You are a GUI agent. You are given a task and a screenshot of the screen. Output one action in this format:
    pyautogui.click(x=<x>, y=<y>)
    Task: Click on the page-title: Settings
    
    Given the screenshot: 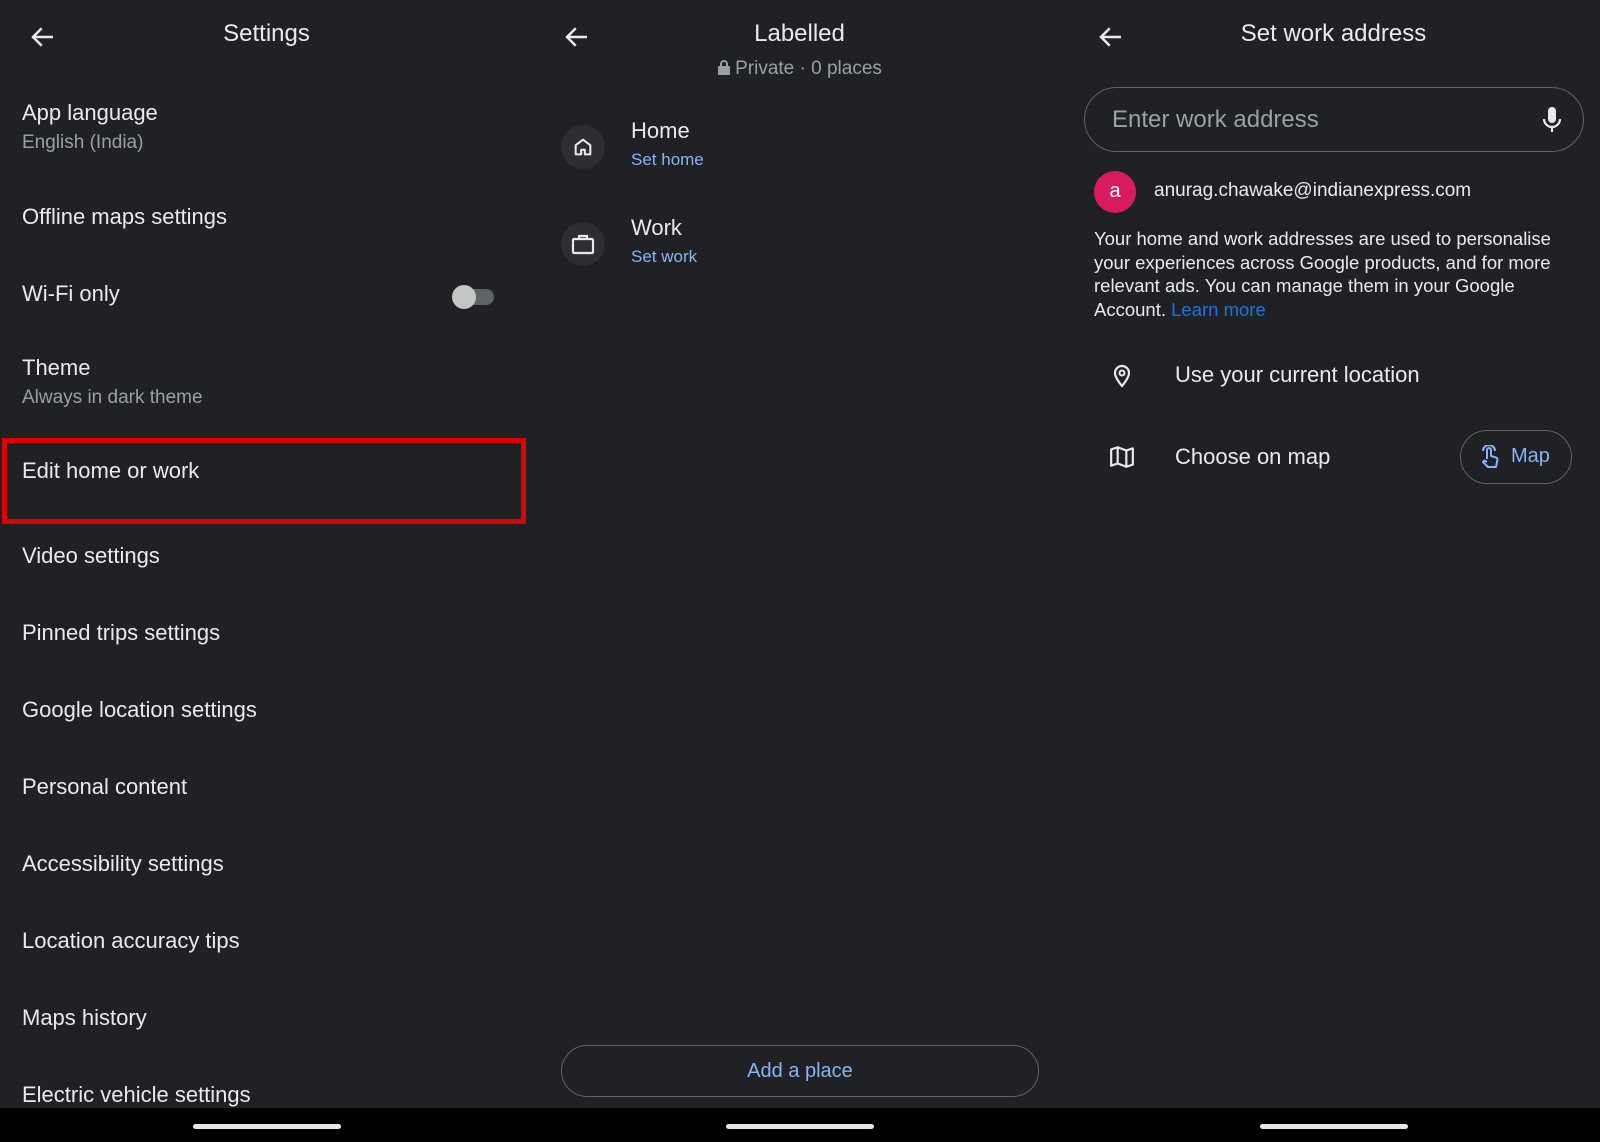 What is the action you would take?
    pyautogui.click(x=266, y=33)
    